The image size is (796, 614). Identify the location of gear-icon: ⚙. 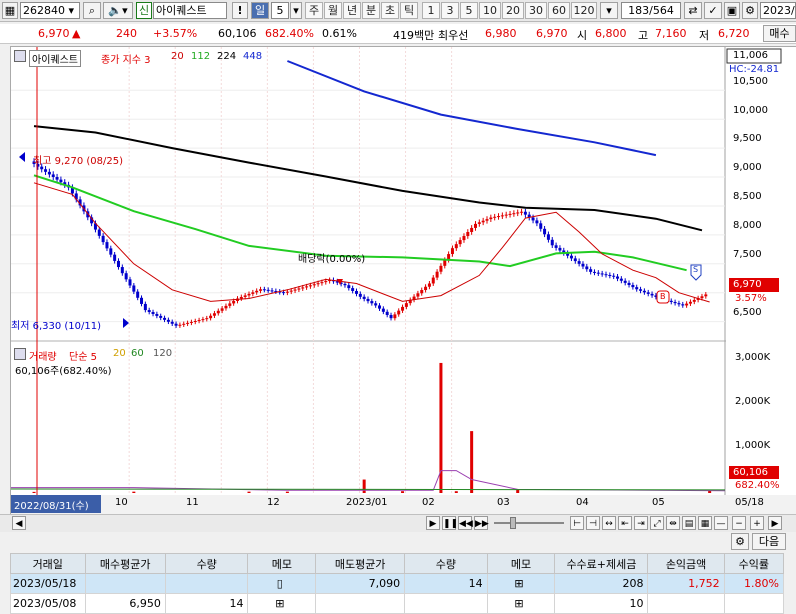
(750, 10).